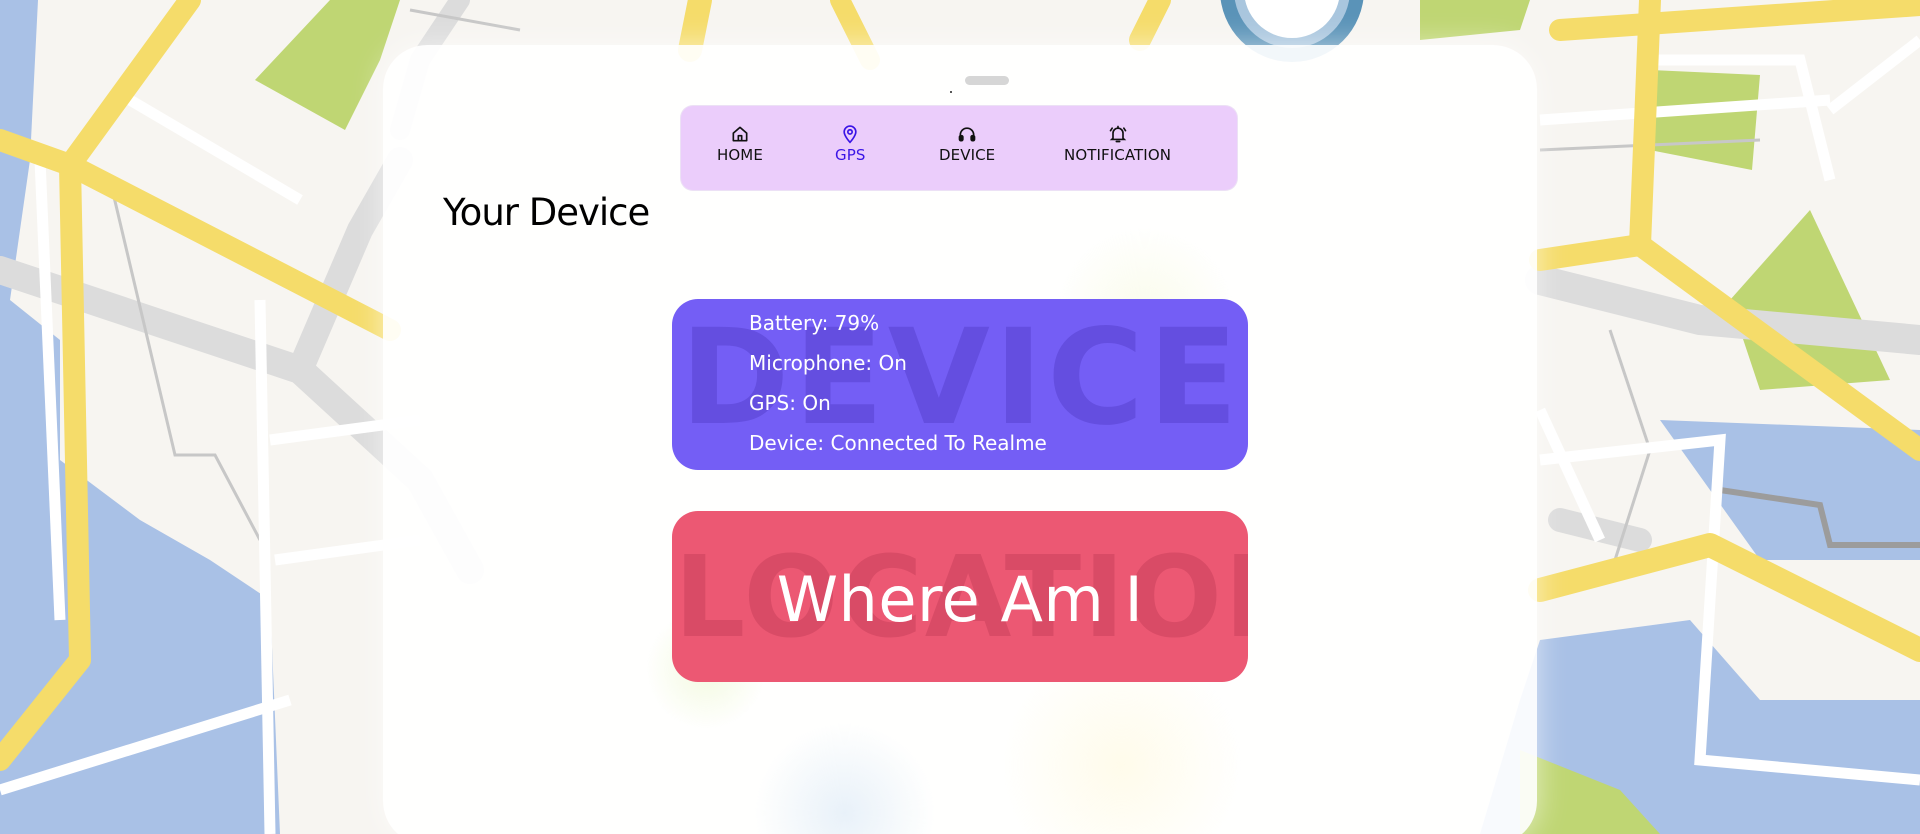  Describe the element at coordinates (987, 80) in the screenshot. I see `drag-handle` at that location.